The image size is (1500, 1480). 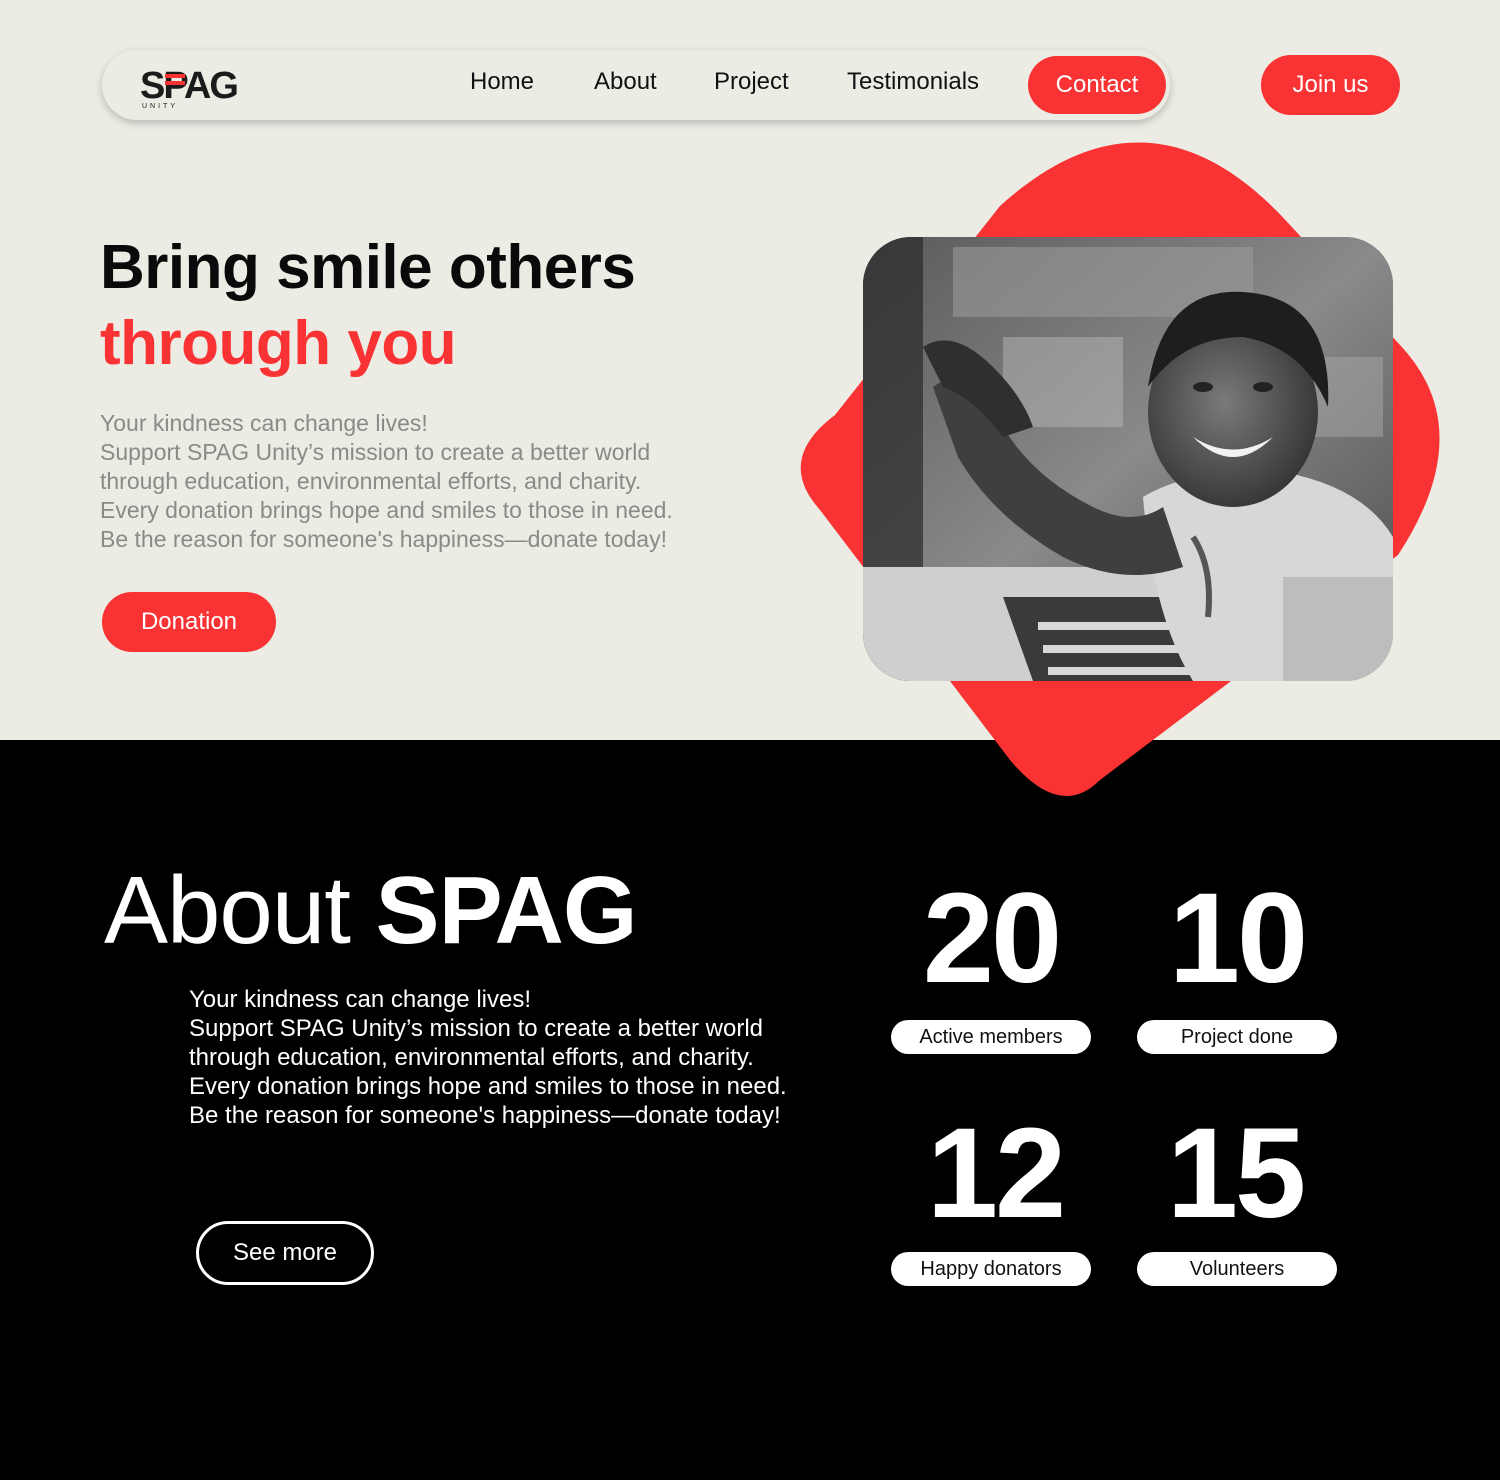 I want to click on contact-button: Contact, so click(x=1097, y=85).